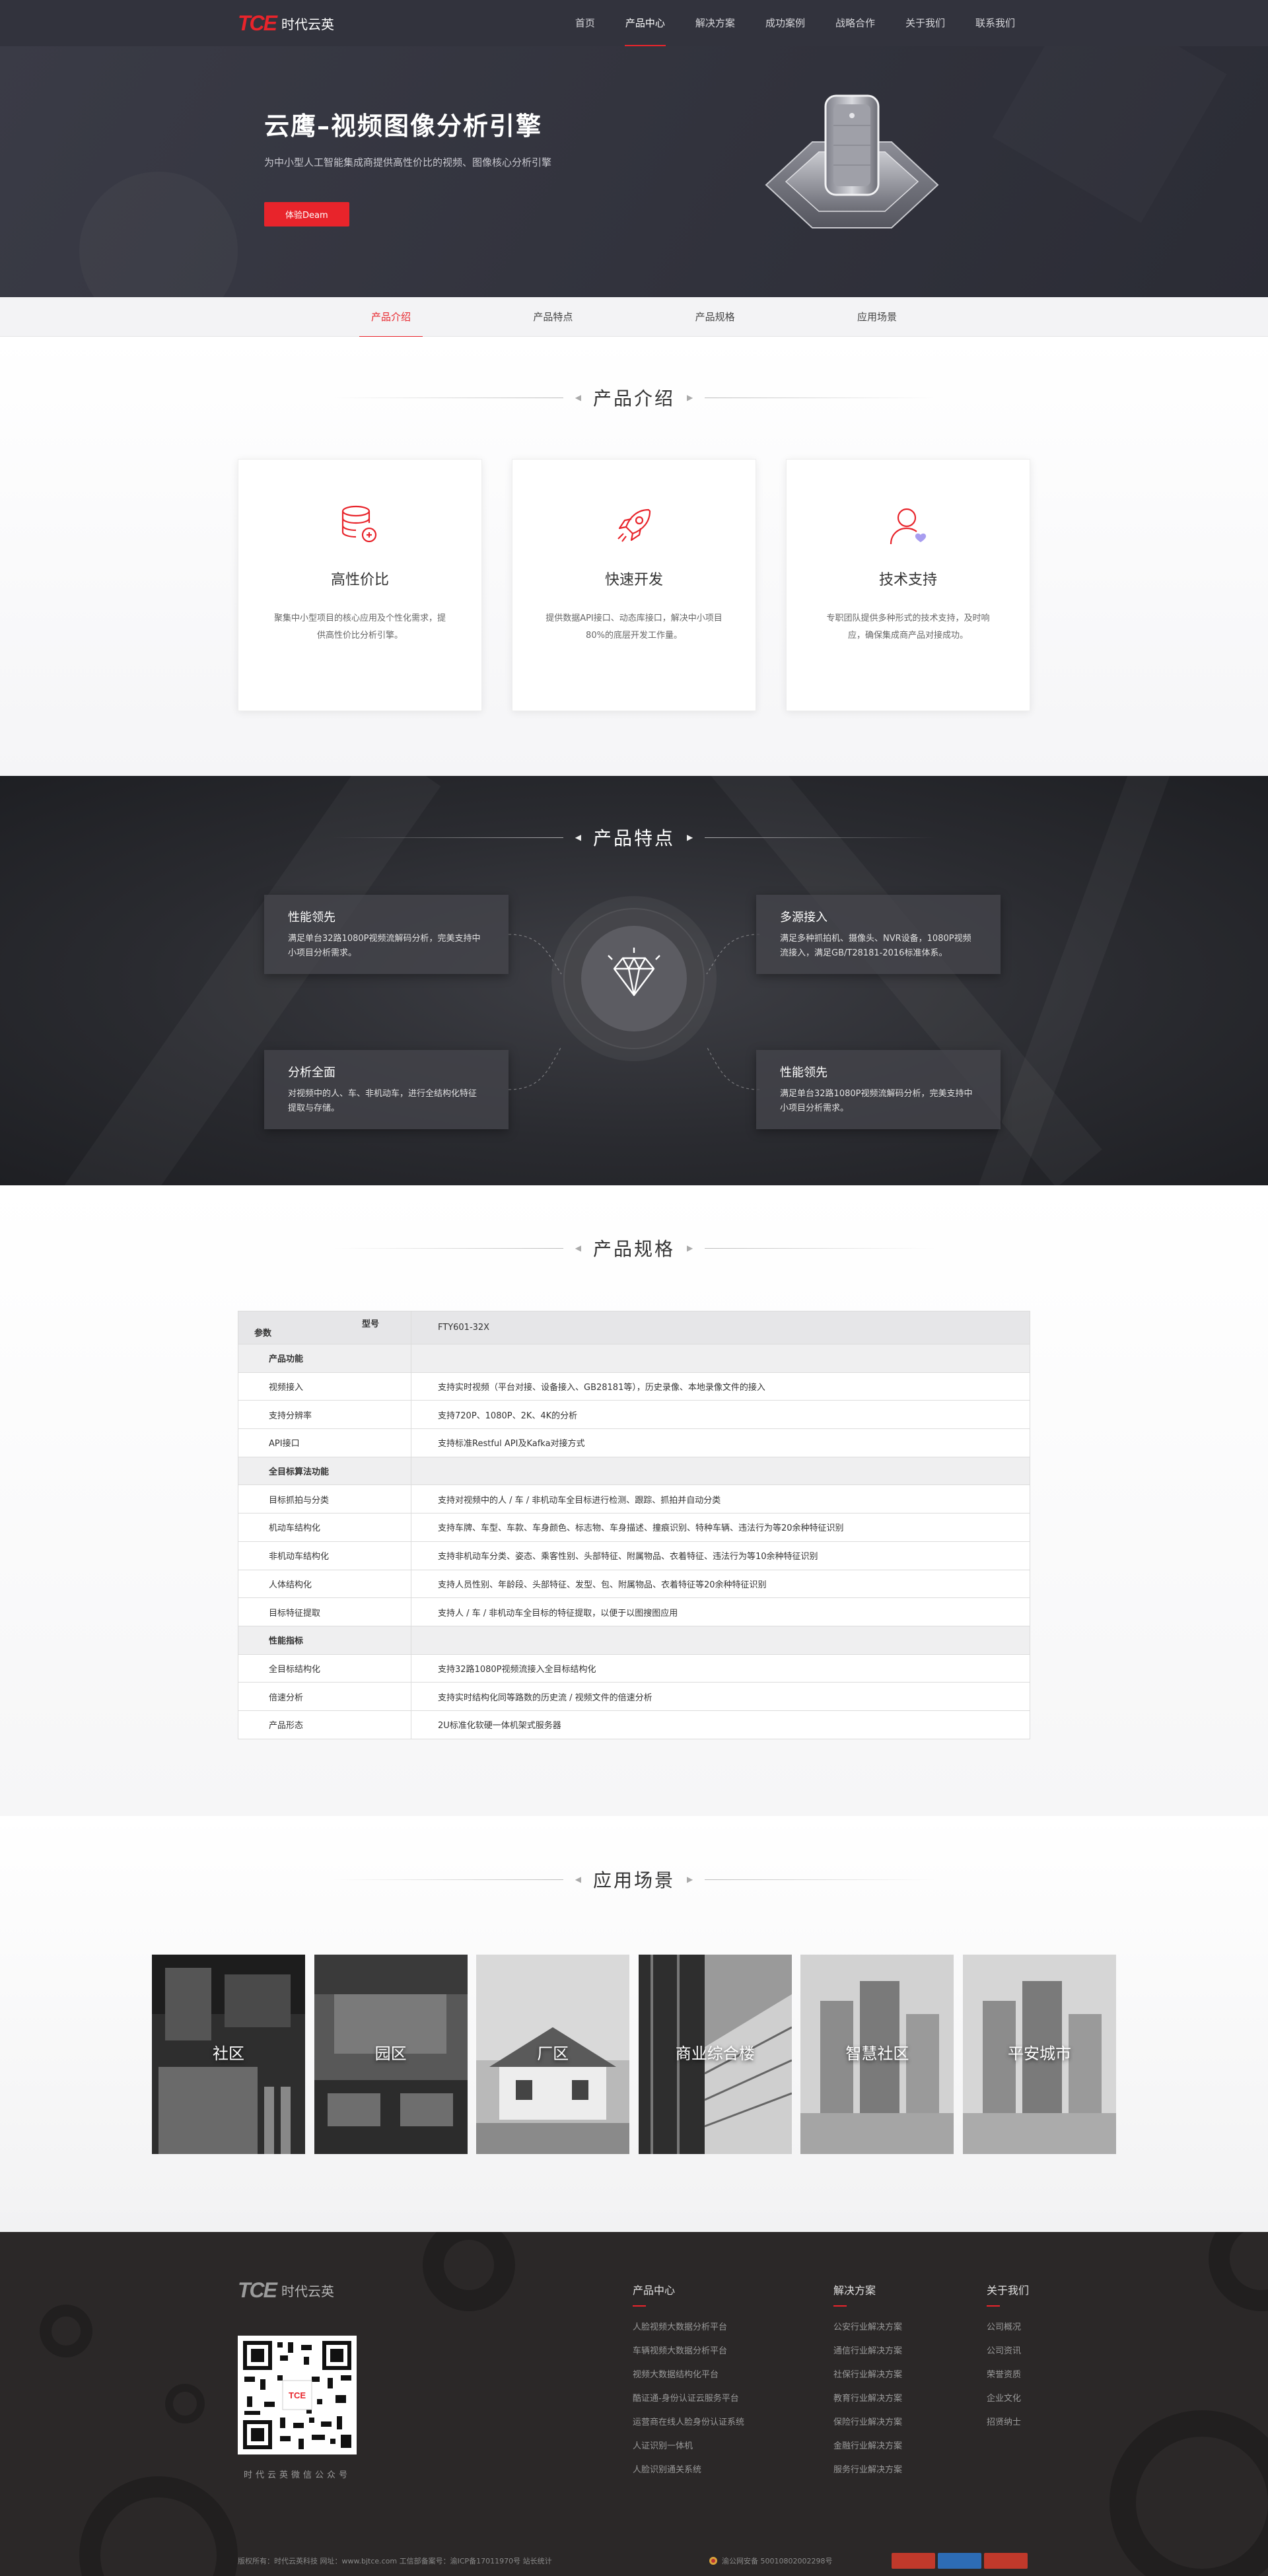  Describe the element at coordinates (324, 1471) in the screenshot. I see `row-label: 全目标算法功能` at that location.